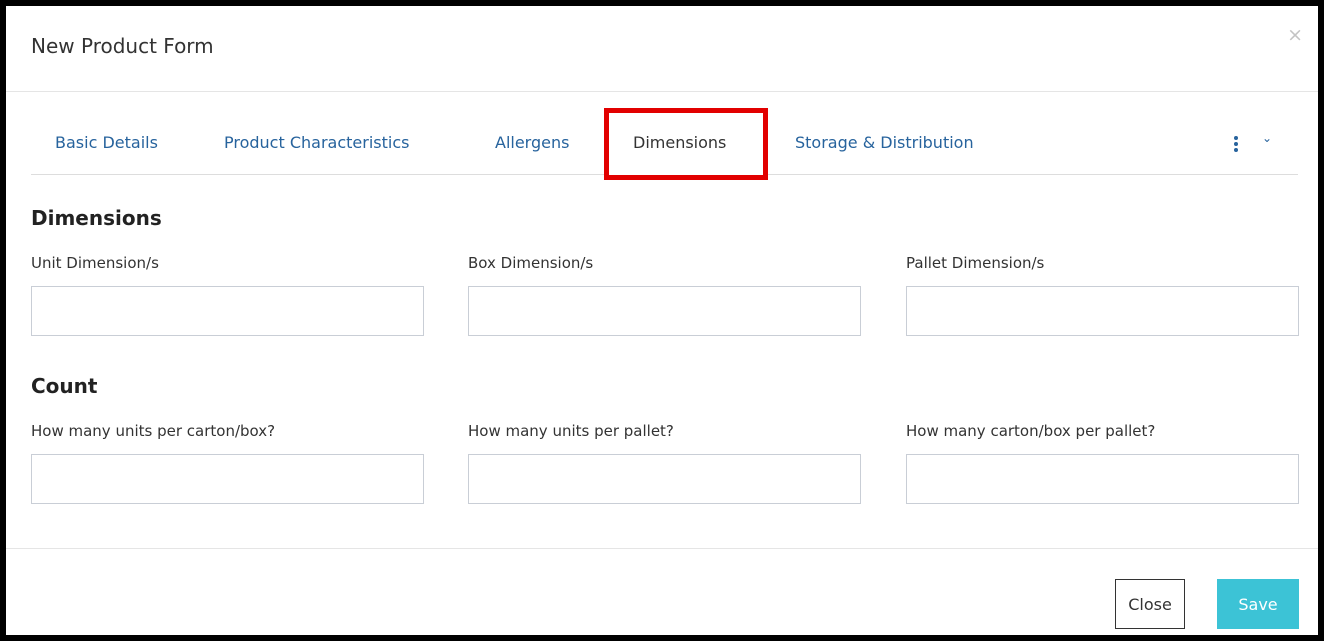 This screenshot has height=641, width=1324. I want to click on tab-product-characteristics: Product Characteristics, so click(316, 143).